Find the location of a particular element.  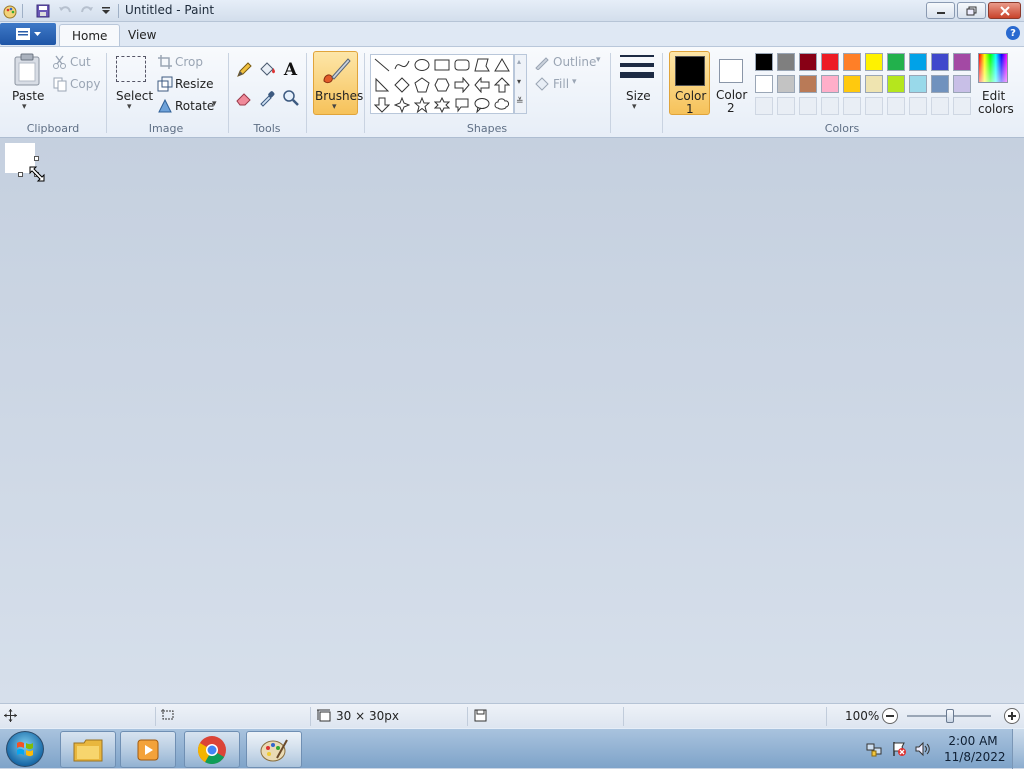

select-button: Select is located at coordinates (134, 96).